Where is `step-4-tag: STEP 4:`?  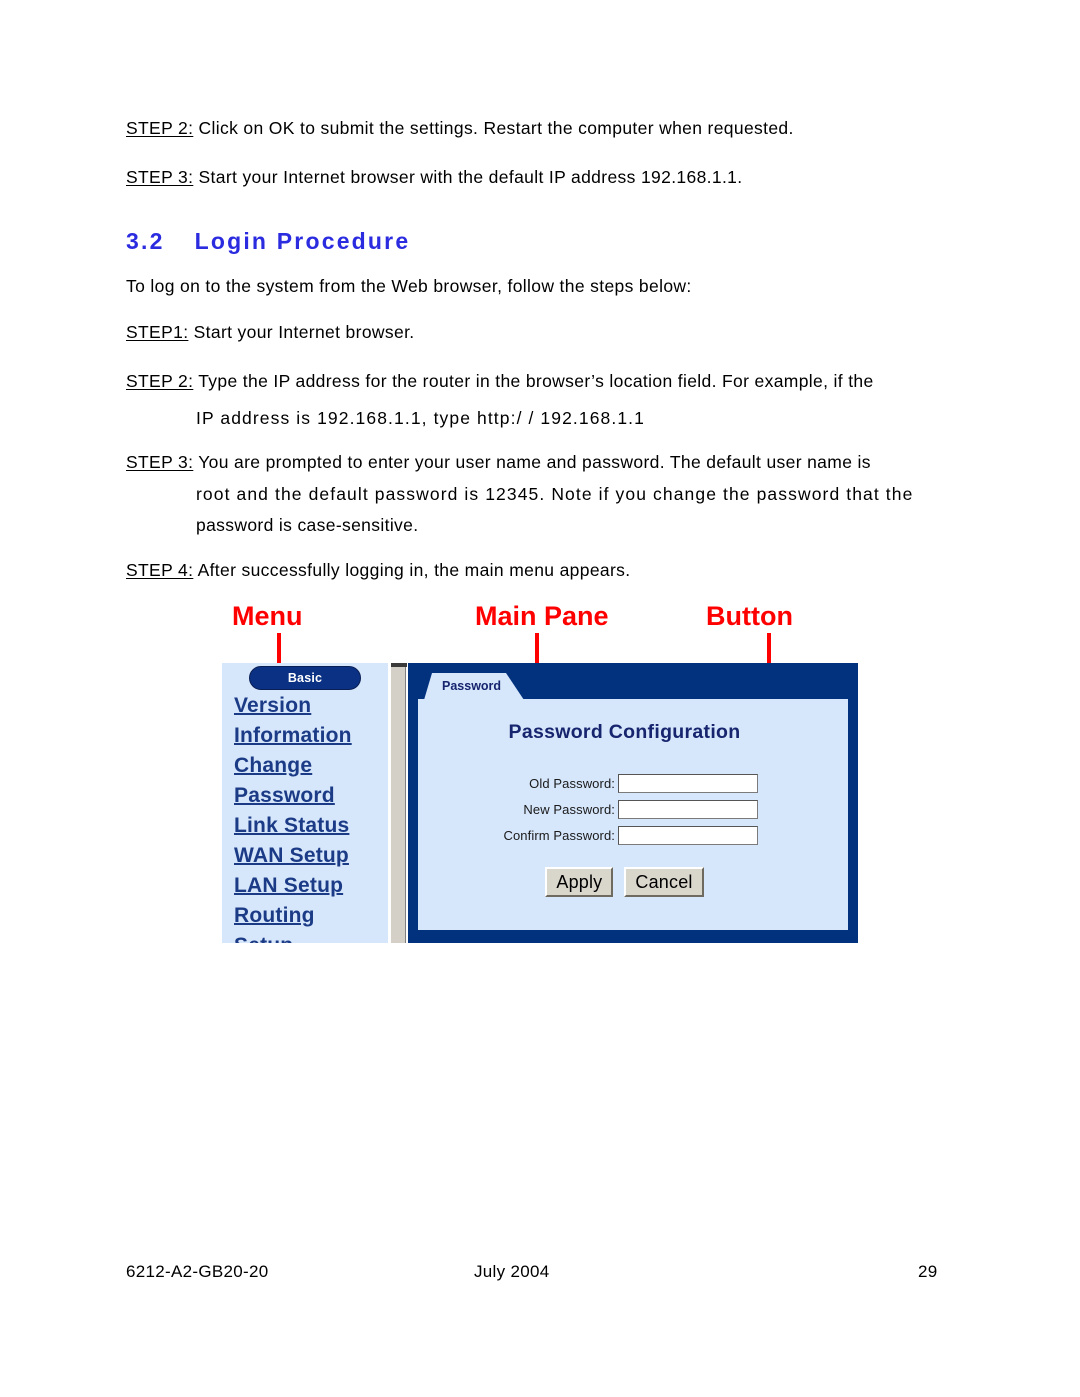 step-4-tag: STEP 4: is located at coordinates (160, 570).